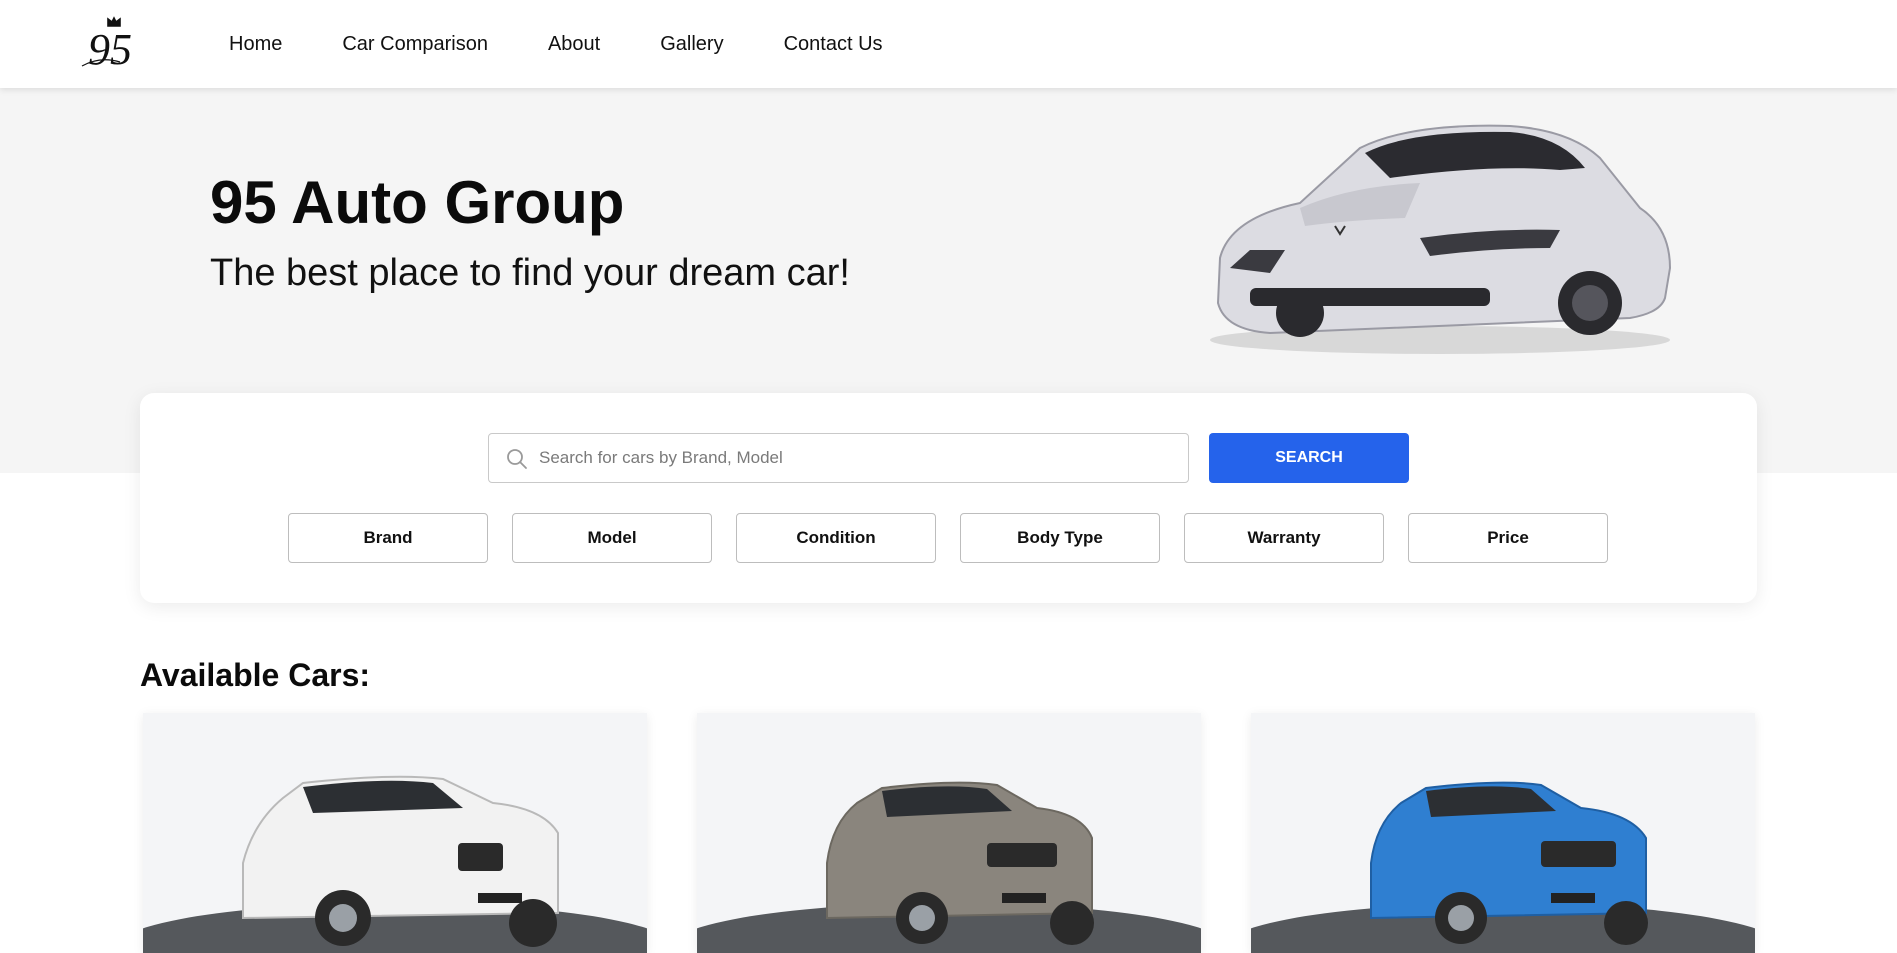 This screenshot has width=1897, height=953. Describe the element at coordinates (691, 44) in the screenshot. I see `nav-gallery: Gallery` at that location.